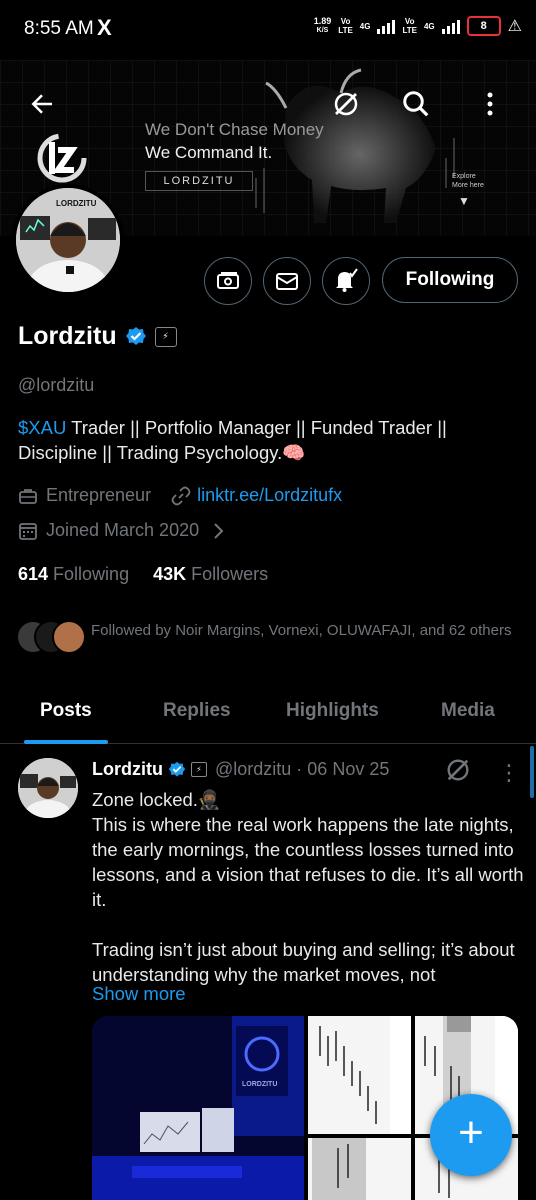 The height and width of the screenshot is (1200, 536). What do you see at coordinates (197, 711) in the screenshot?
I see `tab-replies: Replies` at bounding box center [197, 711].